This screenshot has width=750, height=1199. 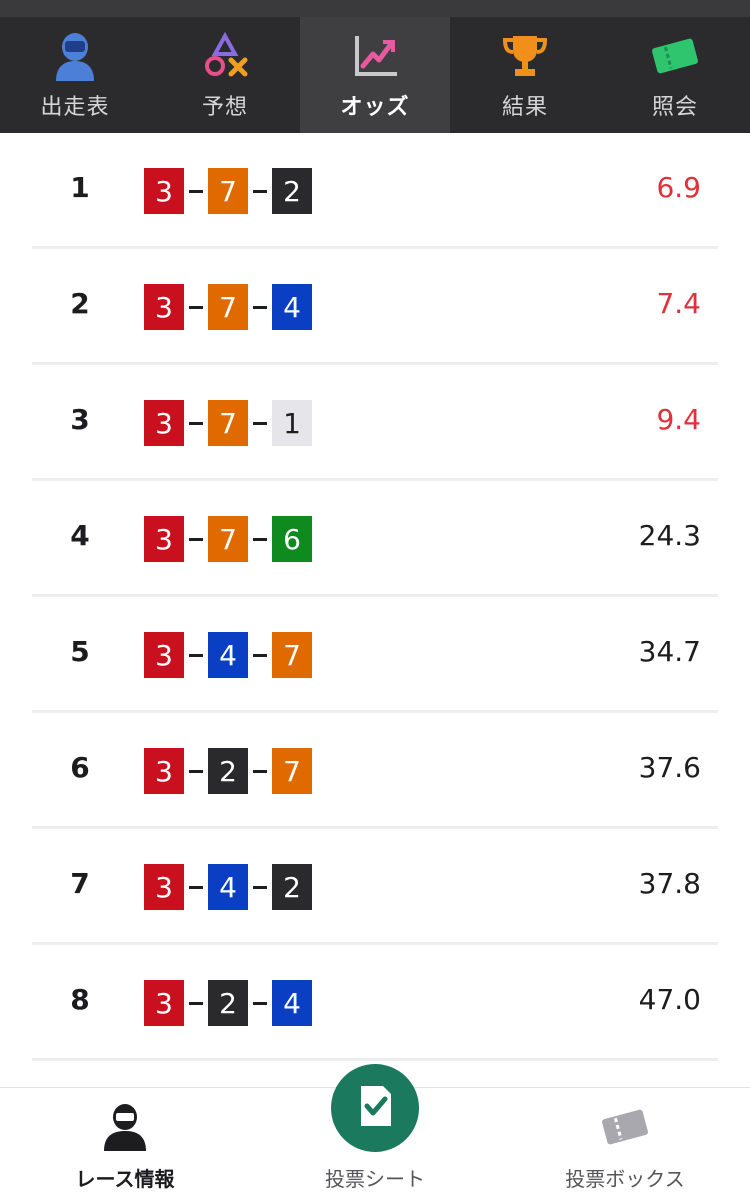 What do you see at coordinates (375, 107) in the screenshot?
I see `tab-odds-label: オッズ` at bounding box center [375, 107].